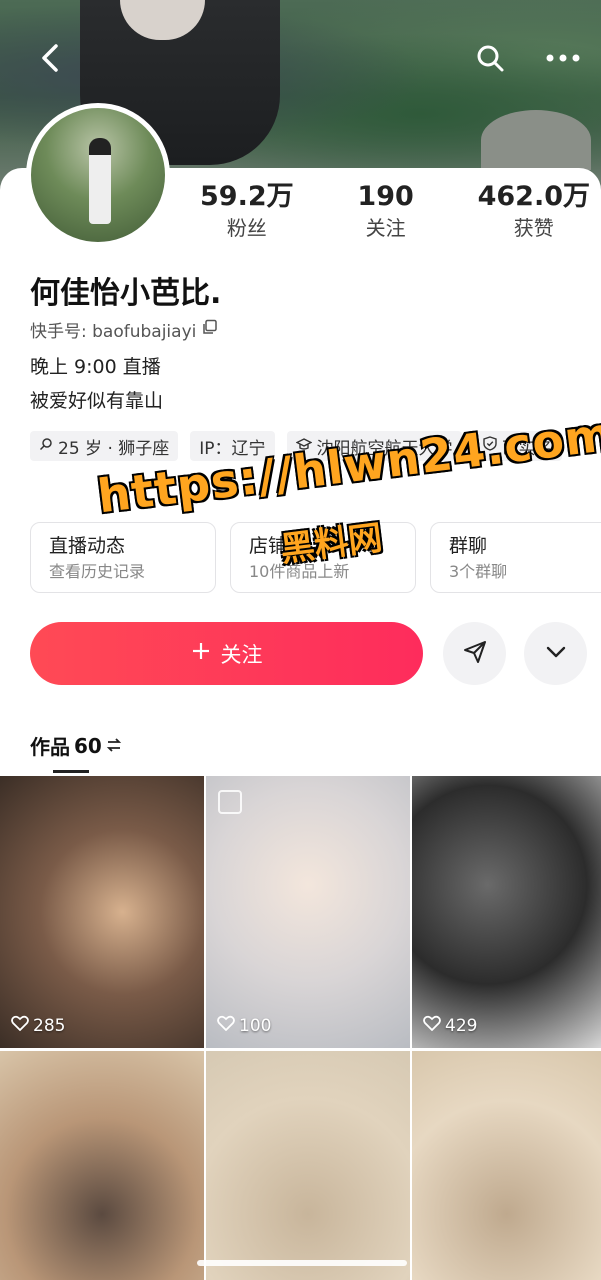 This screenshot has height=1280, width=601. I want to click on card-live: 直播动态 查看历史记录, so click(123, 557).